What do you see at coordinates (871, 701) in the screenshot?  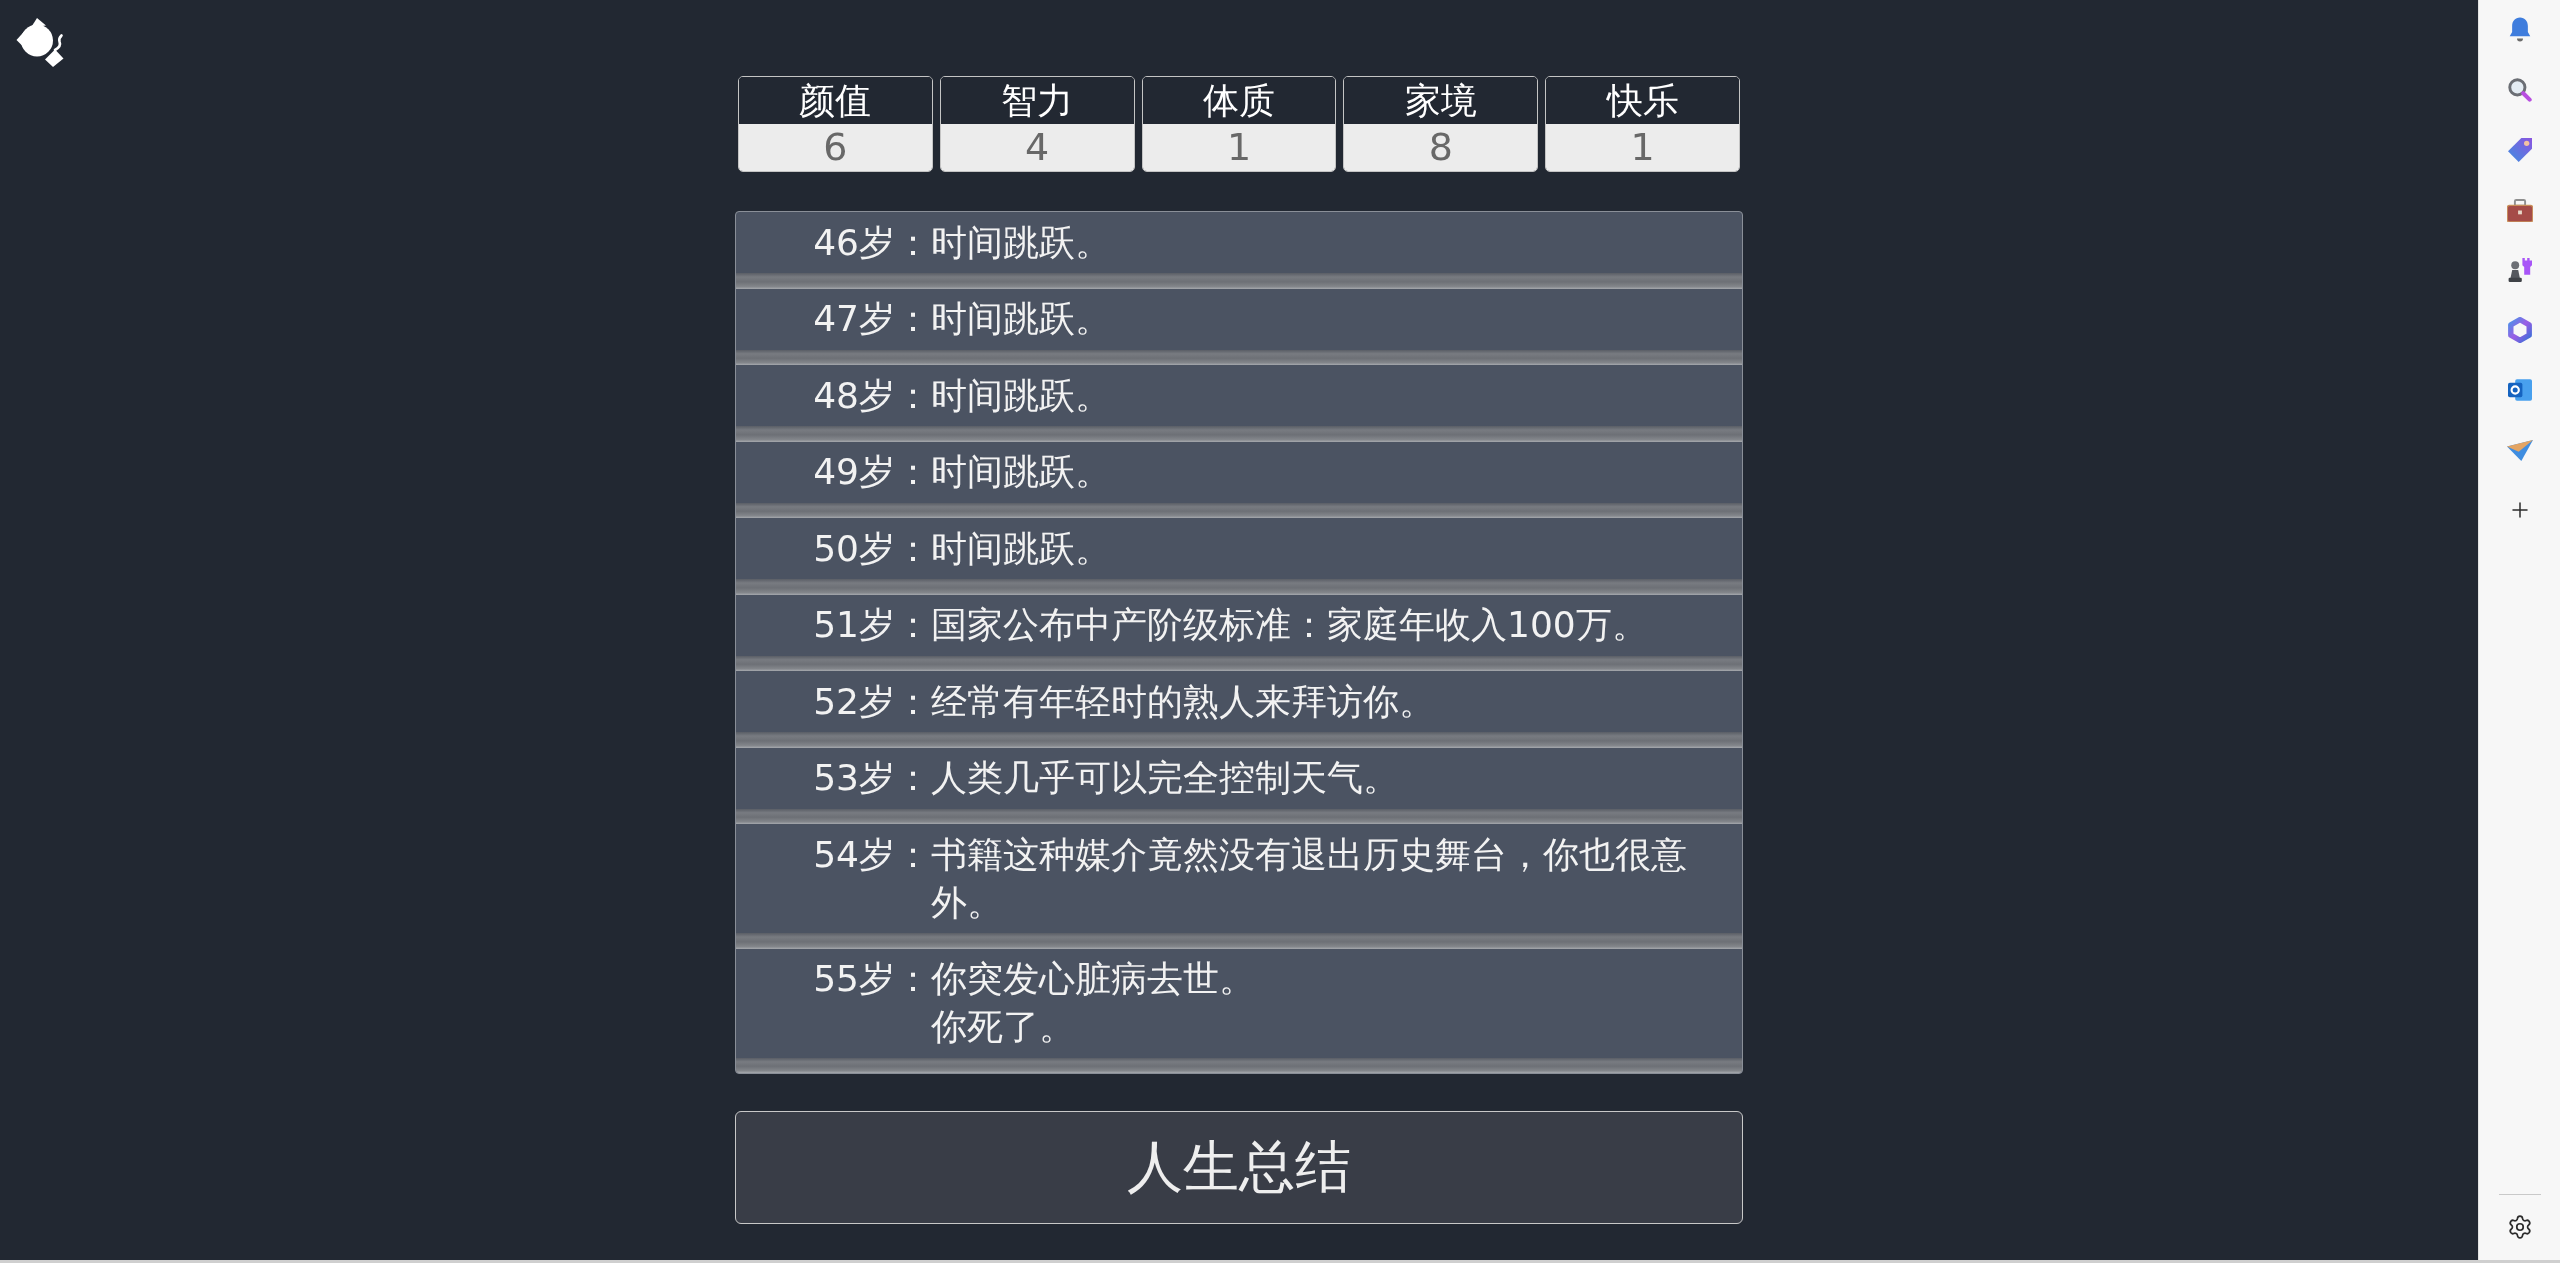 I see `event-age: 52岁：` at bounding box center [871, 701].